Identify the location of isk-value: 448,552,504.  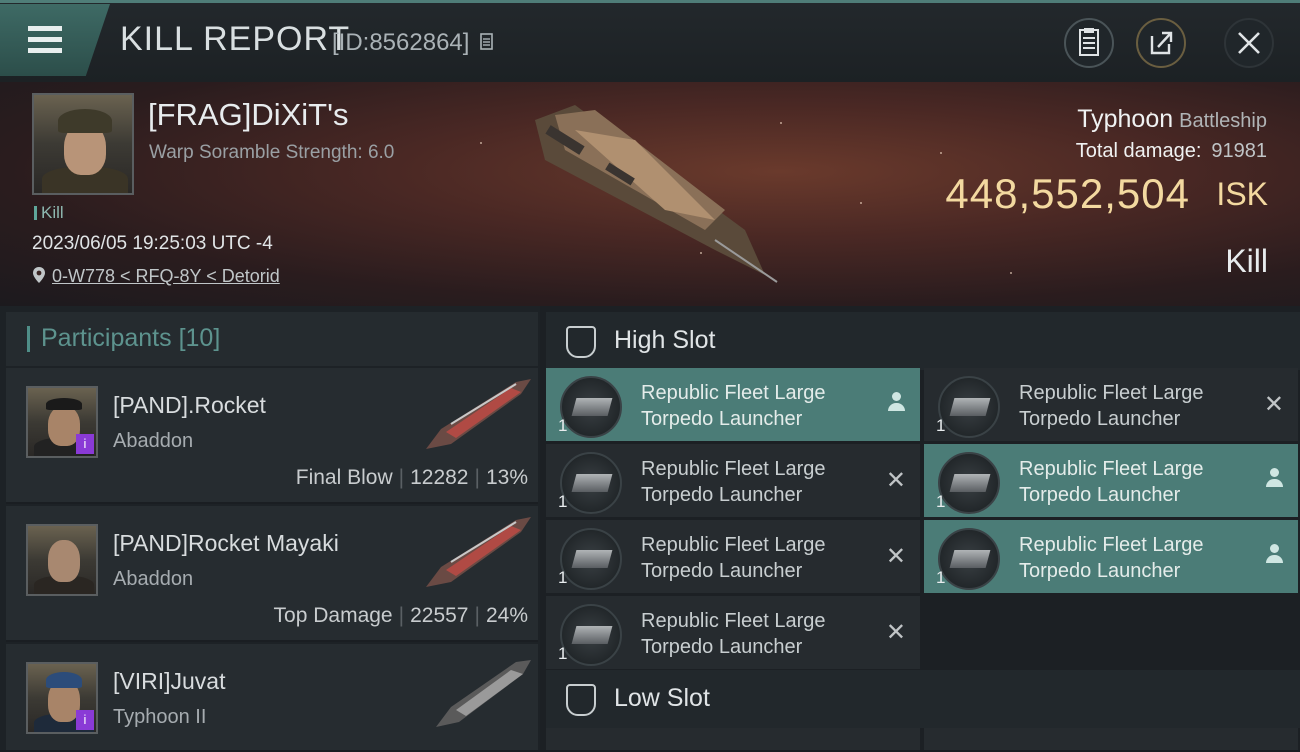
(1067, 193).